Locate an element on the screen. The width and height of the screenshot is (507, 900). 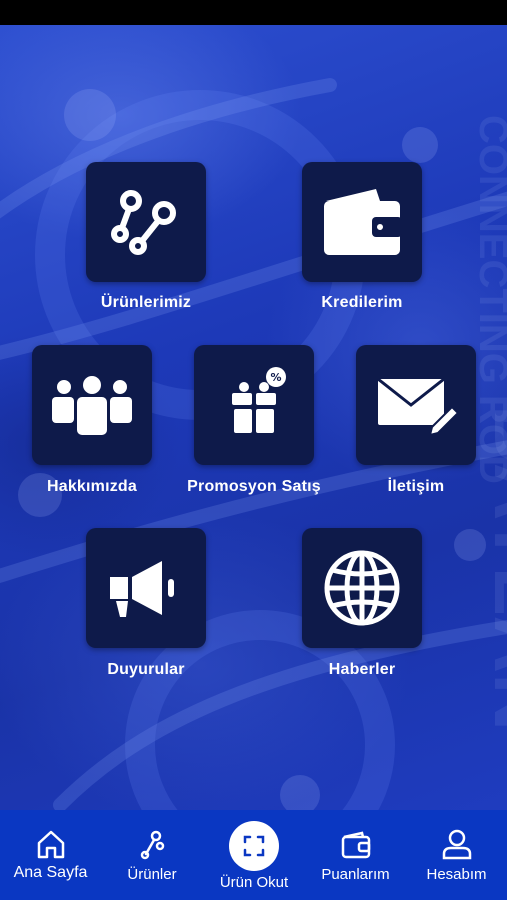
connecting-rod-icon is located at coordinates (143, 222).